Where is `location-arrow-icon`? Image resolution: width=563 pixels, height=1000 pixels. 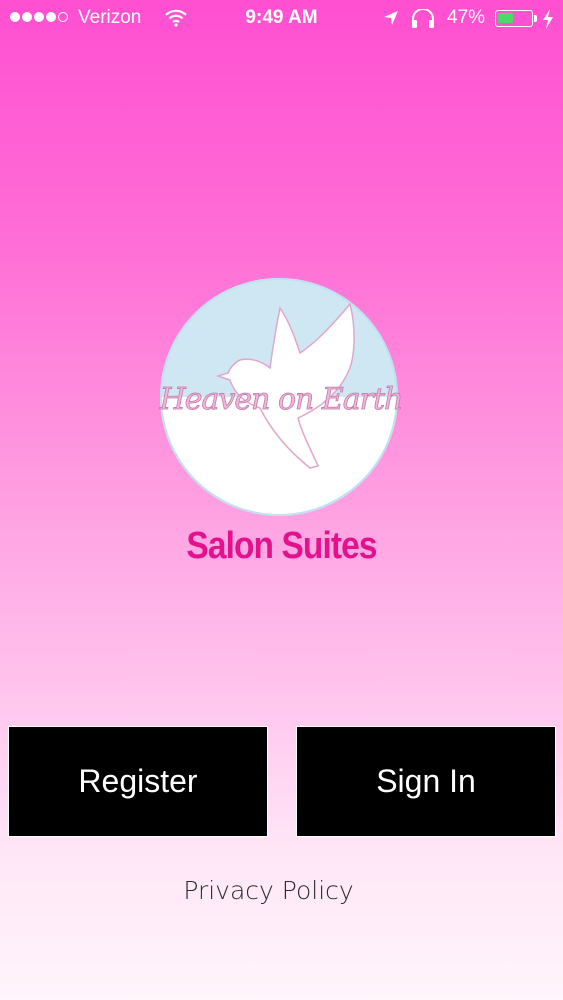
location-arrow-icon is located at coordinates (391, 21).